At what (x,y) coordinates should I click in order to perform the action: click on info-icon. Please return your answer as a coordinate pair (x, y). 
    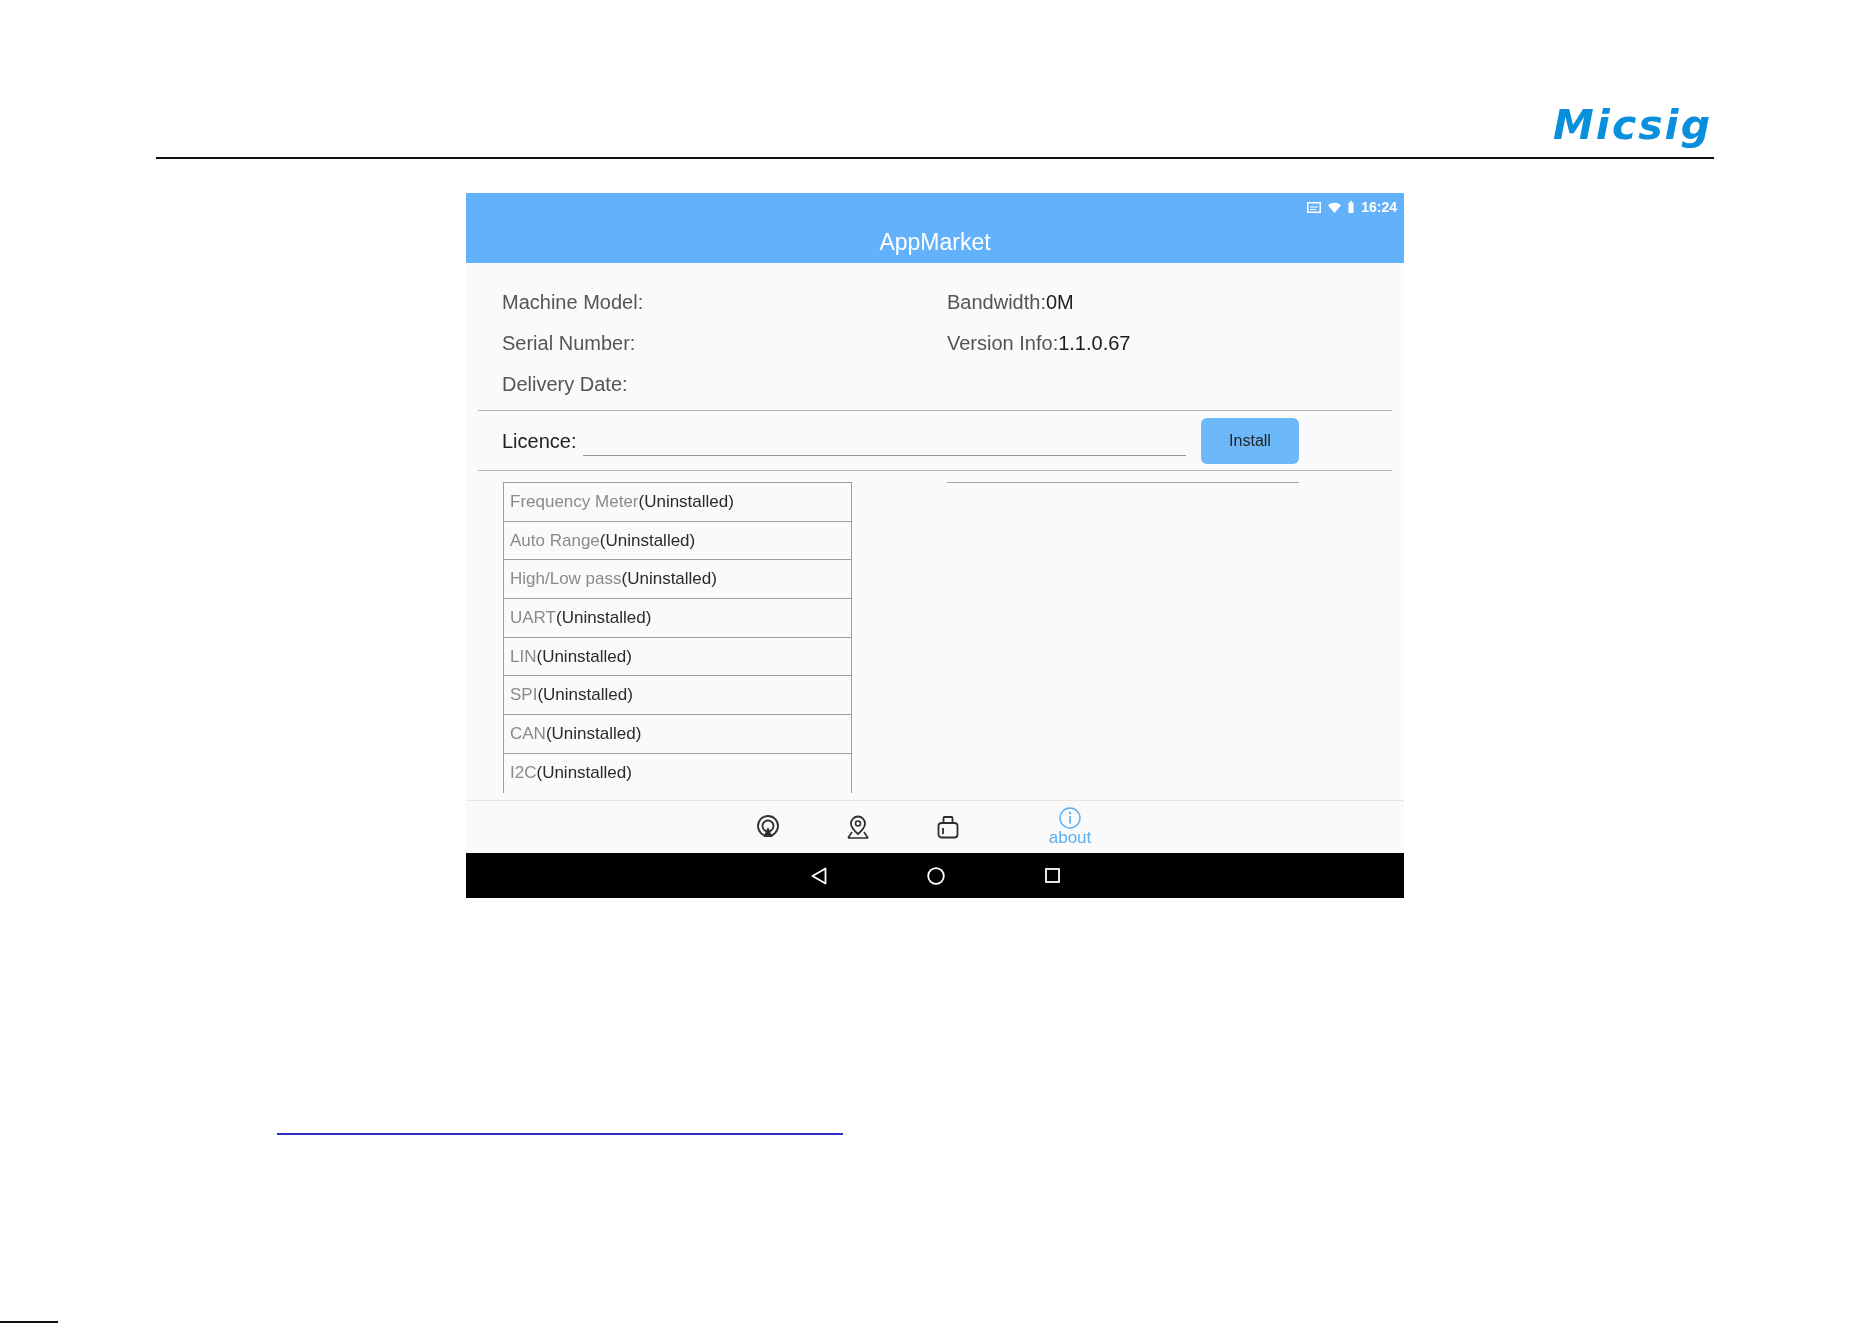
    Looking at the image, I should click on (1070, 818).